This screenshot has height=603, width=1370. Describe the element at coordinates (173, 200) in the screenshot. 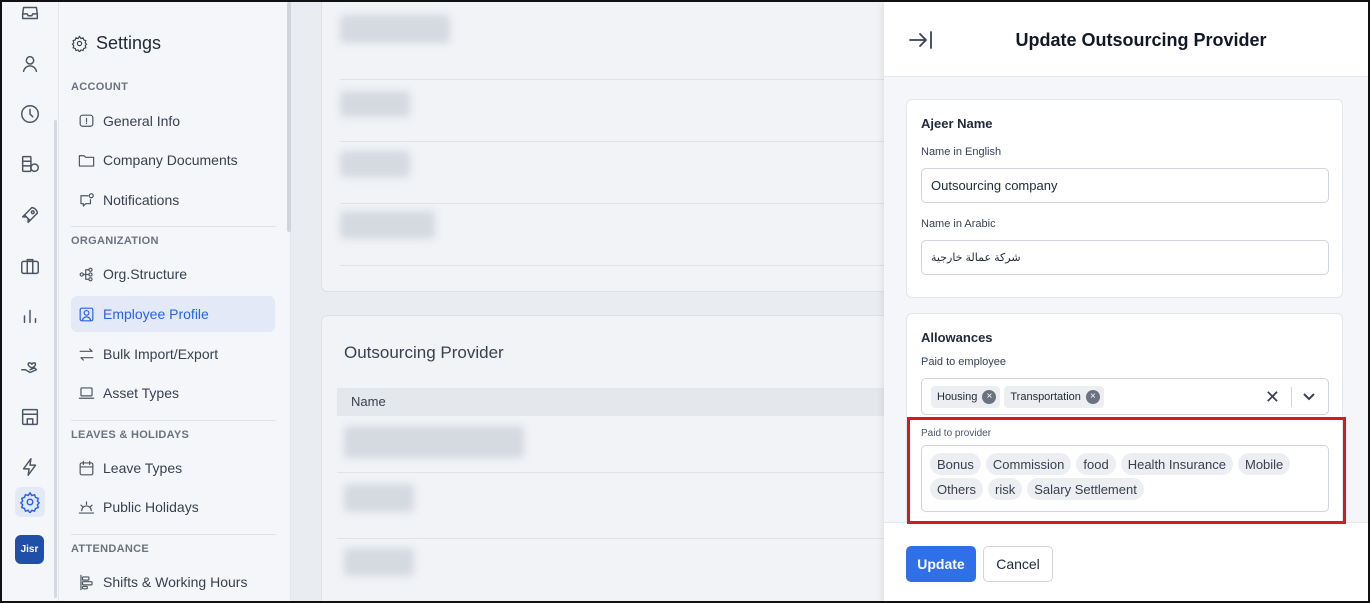

I see `sidebar-item-notifications: Notifications` at that location.